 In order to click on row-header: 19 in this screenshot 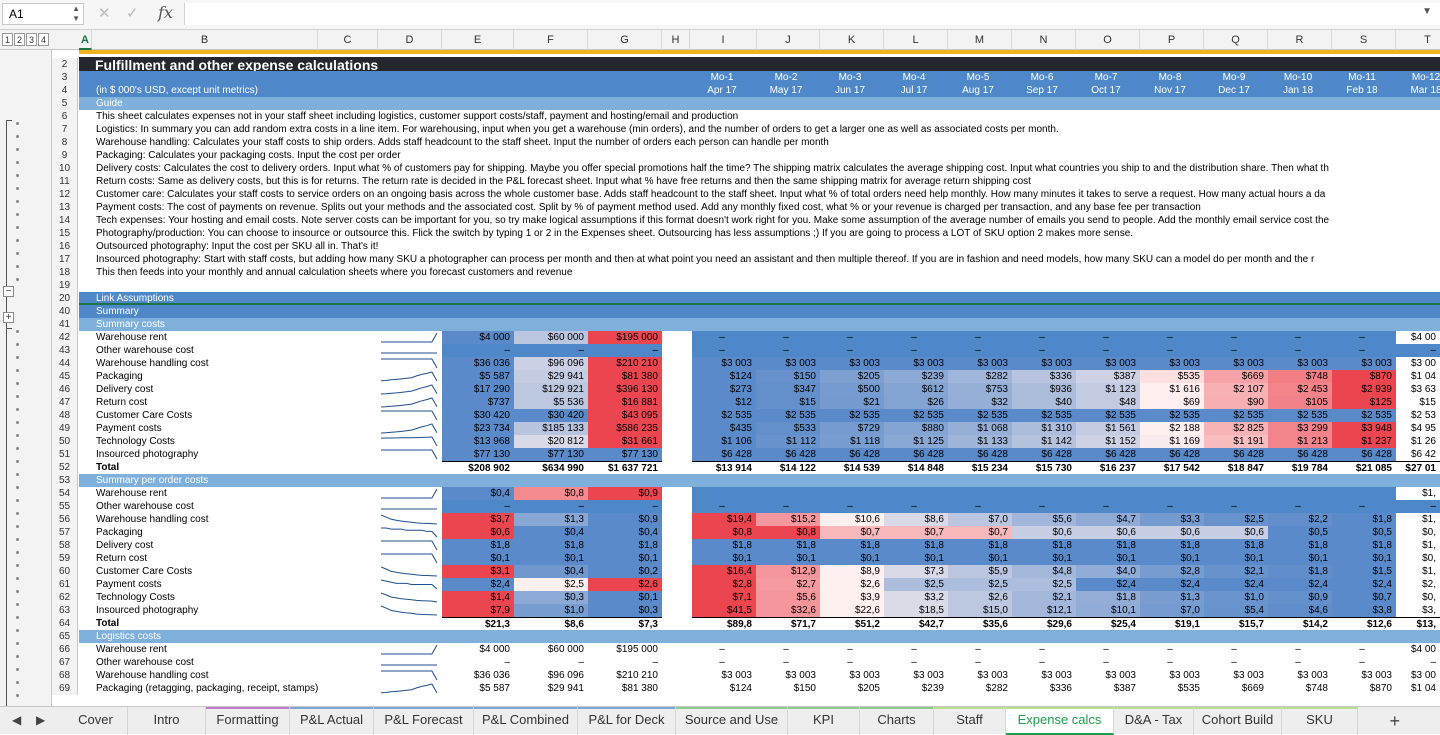, I will do `click(65, 285)`.